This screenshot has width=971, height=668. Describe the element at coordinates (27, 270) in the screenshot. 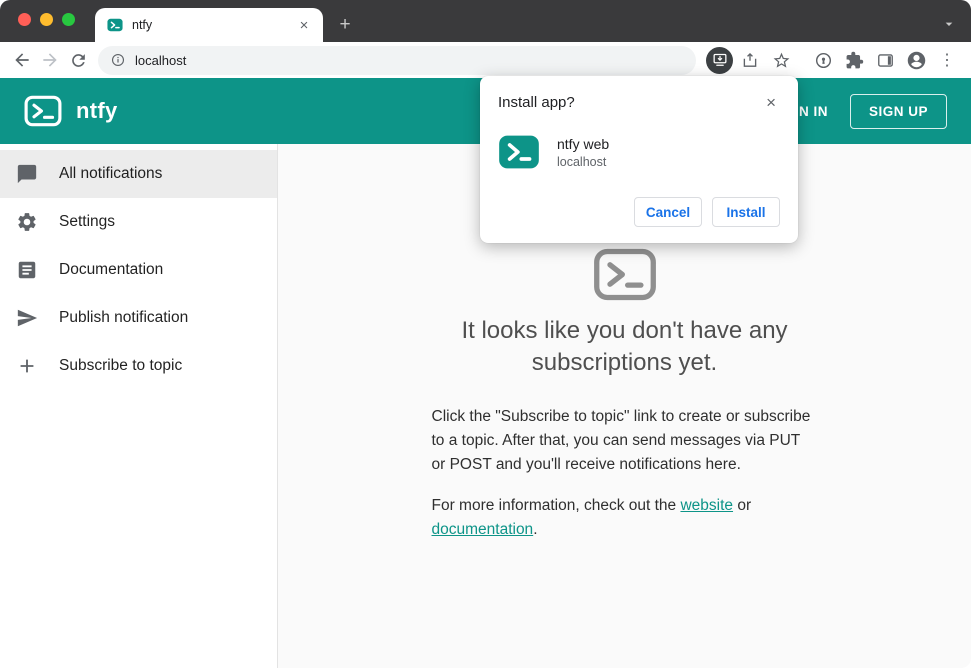

I see `article-icon` at that location.